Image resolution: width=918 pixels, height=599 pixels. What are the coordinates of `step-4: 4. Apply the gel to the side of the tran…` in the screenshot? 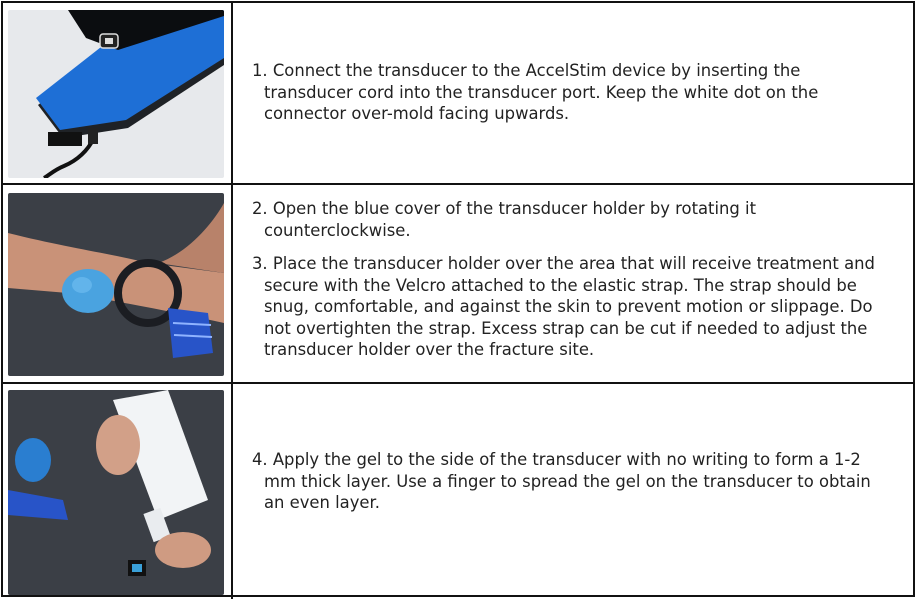 It's located at (572, 481).